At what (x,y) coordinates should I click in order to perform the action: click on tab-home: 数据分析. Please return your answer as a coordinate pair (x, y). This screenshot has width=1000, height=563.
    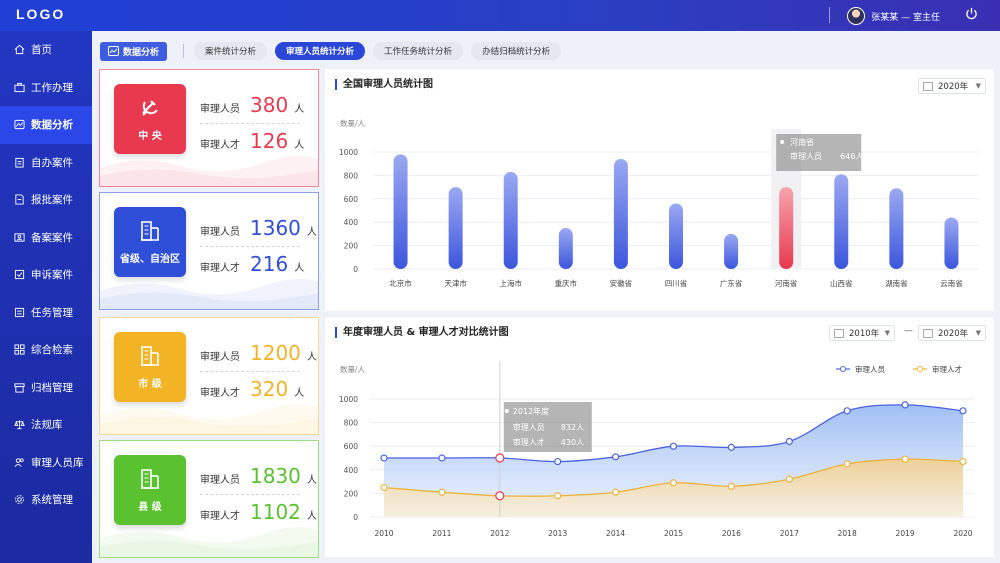
    Looking at the image, I should click on (134, 51).